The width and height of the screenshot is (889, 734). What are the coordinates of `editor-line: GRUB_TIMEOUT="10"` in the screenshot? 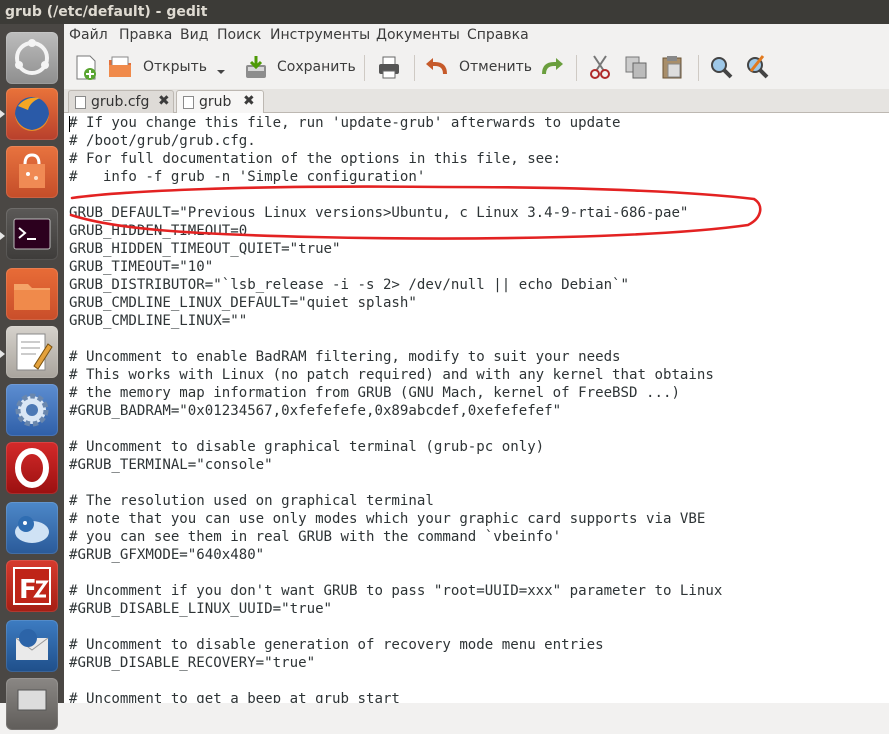 It's located at (141, 267).